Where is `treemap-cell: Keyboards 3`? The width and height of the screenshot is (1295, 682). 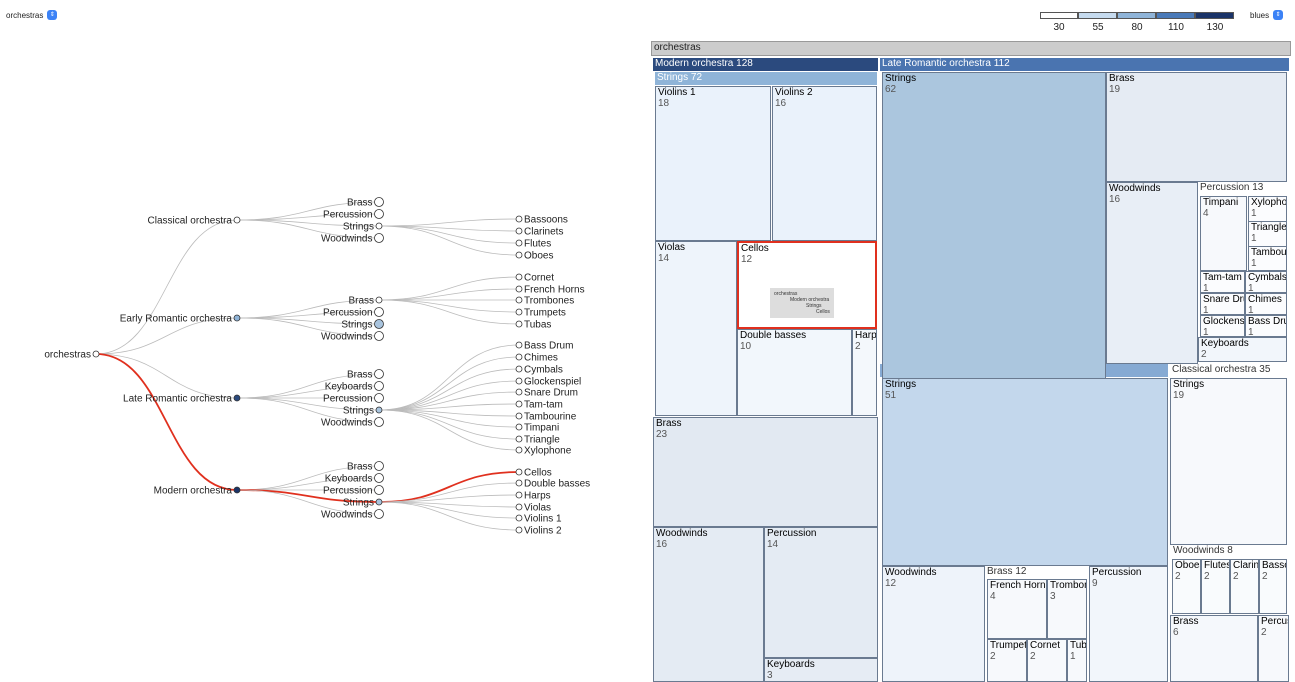
treemap-cell: Keyboards 3 is located at coordinates (821, 670).